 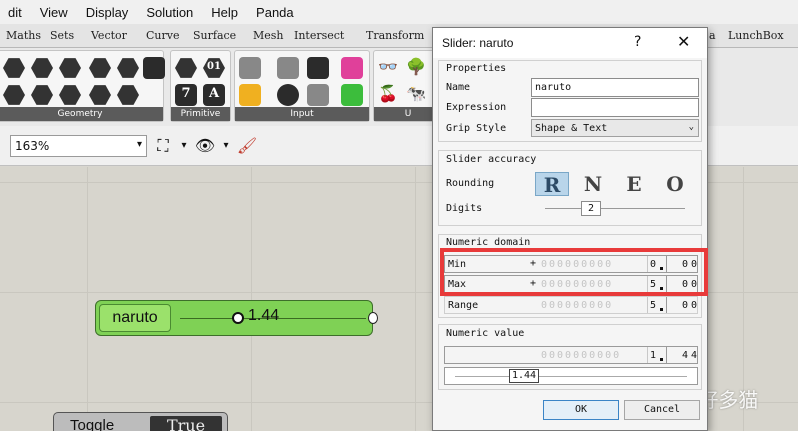 What do you see at coordinates (615, 208) in the screenshot?
I see `digits-track` at bounding box center [615, 208].